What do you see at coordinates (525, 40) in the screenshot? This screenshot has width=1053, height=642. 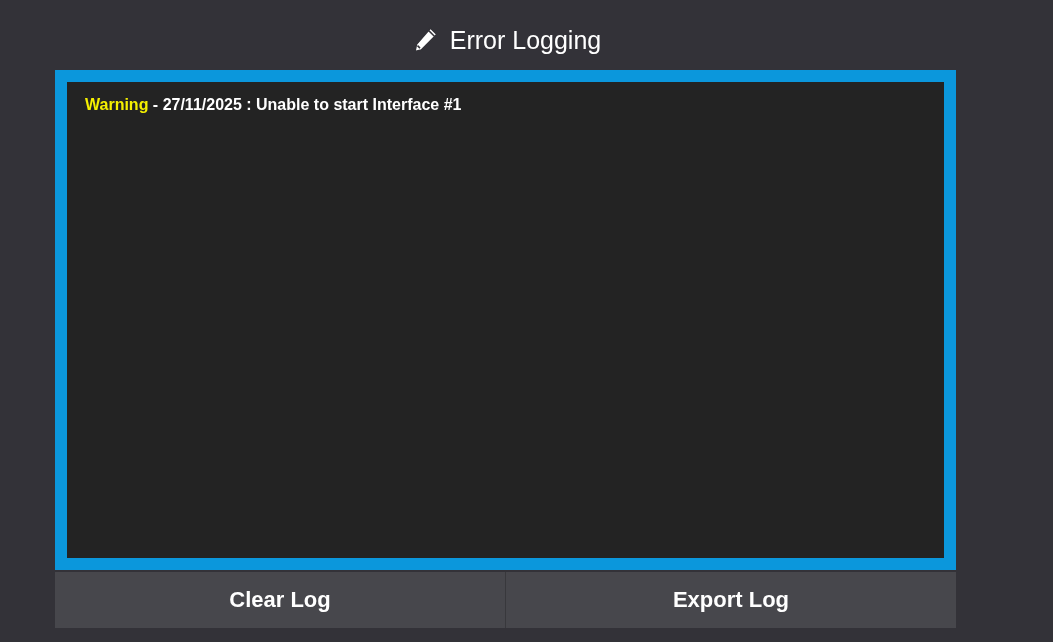 I see `panel-title: Error Logging` at bounding box center [525, 40].